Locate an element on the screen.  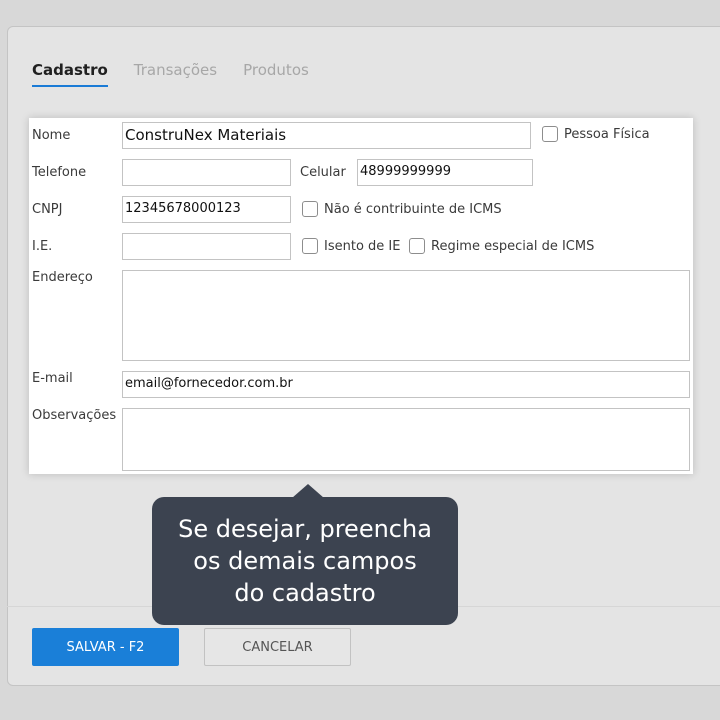
telefone-input is located at coordinates (206, 172).